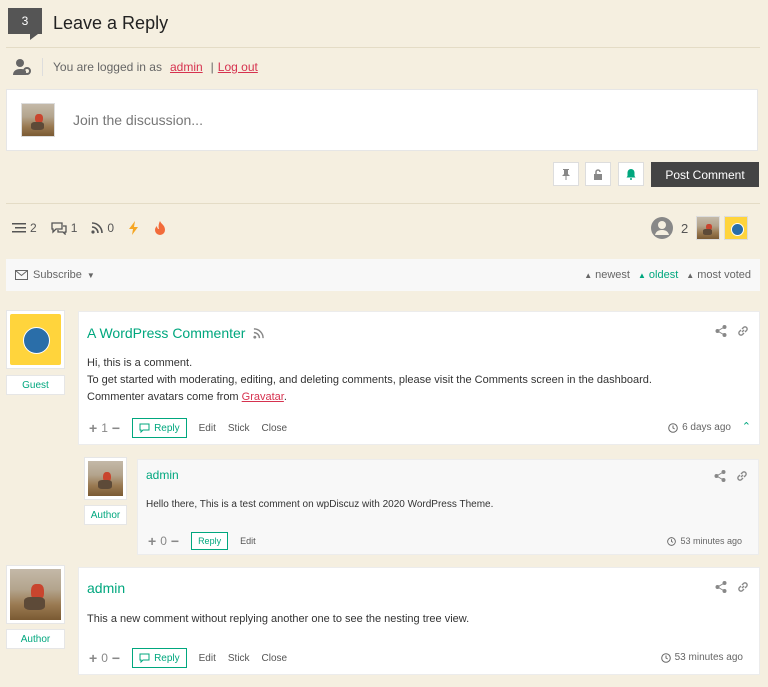 The width and height of the screenshot is (768, 687). I want to click on subscribe-dropdown: Subscribe ▼, so click(55, 275).